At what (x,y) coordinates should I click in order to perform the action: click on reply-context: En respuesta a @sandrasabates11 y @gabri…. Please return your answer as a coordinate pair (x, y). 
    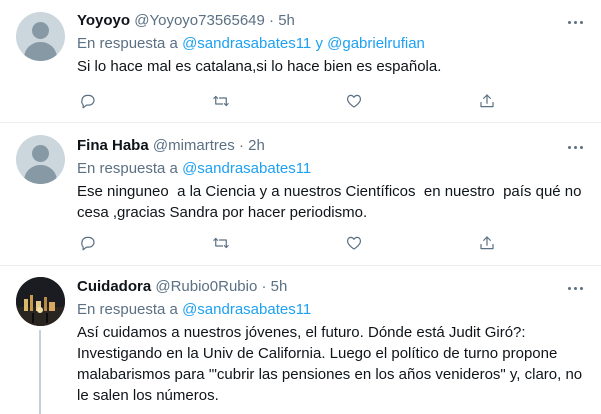
    Looking at the image, I should click on (332, 43).